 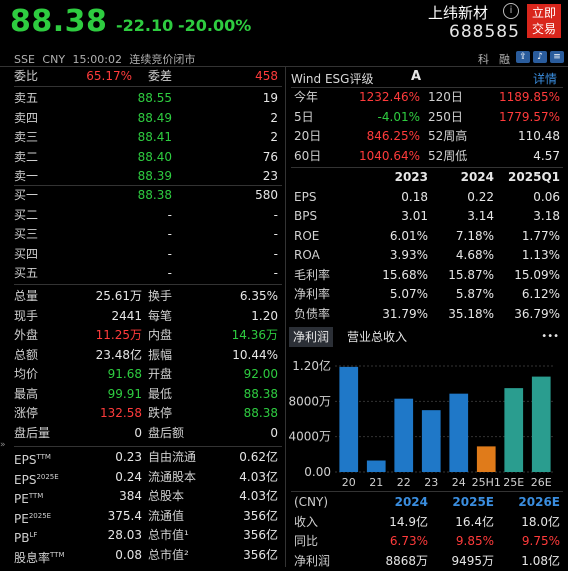 What do you see at coordinates (21, 538) in the screenshot?
I see `valuation-label-text: PB` at bounding box center [21, 538].